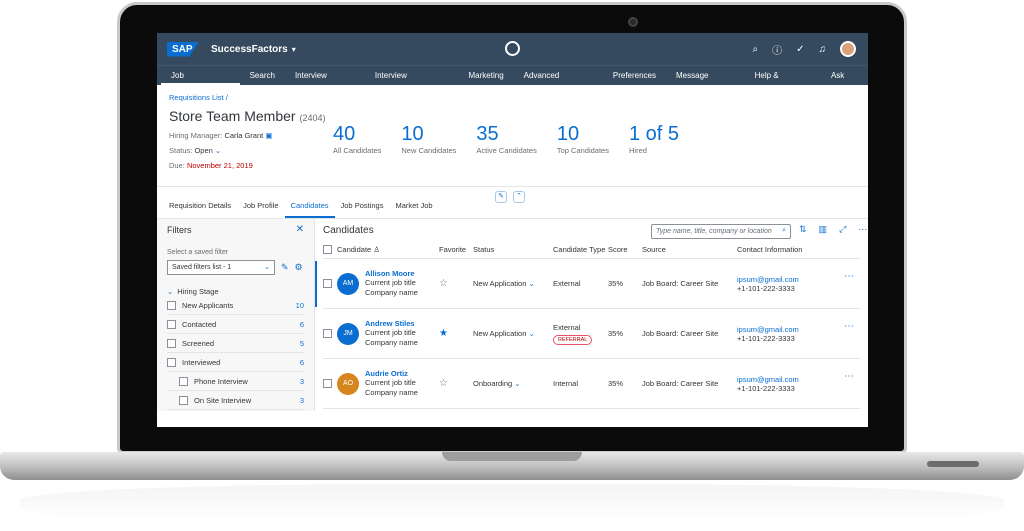  What do you see at coordinates (268, 135) in the screenshot?
I see `contact-card-icon: ▣` at bounding box center [268, 135].